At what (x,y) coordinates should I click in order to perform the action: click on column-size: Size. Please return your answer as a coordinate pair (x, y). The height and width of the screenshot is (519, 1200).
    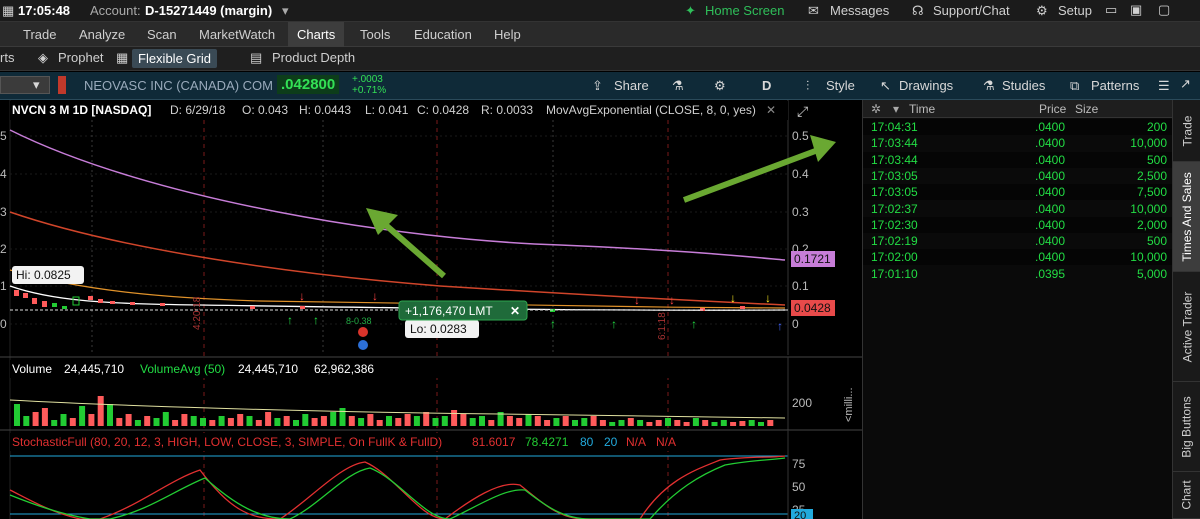
    Looking at the image, I should click on (1086, 109).